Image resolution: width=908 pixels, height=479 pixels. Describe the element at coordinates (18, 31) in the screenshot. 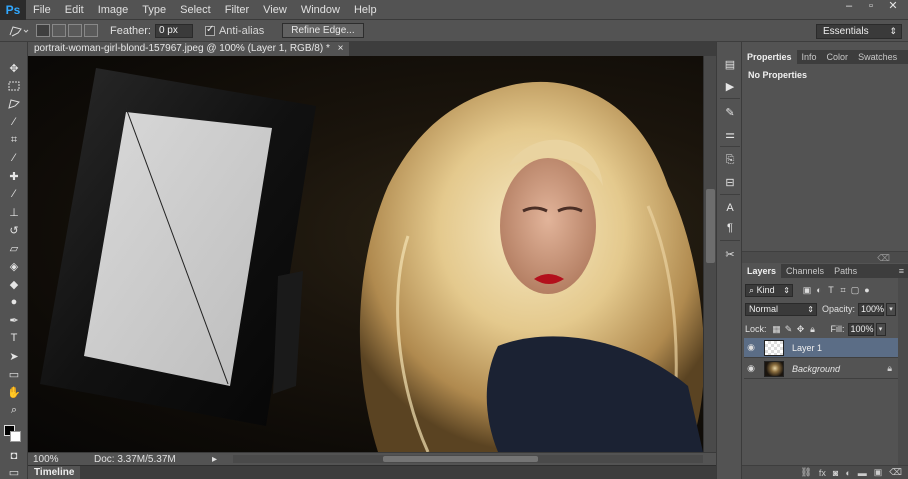

I see `polygonal-lasso-icon` at that location.